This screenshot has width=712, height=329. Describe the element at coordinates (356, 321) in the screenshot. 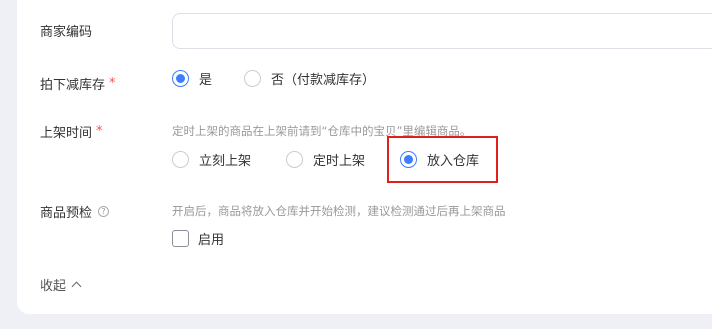

I see `page-background` at that location.